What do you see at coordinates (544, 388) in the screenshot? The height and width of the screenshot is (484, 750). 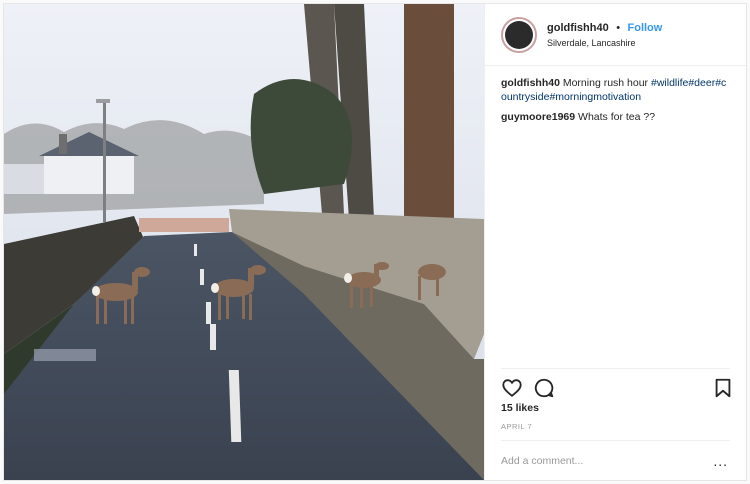 I see `comment-icon` at bounding box center [544, 388].